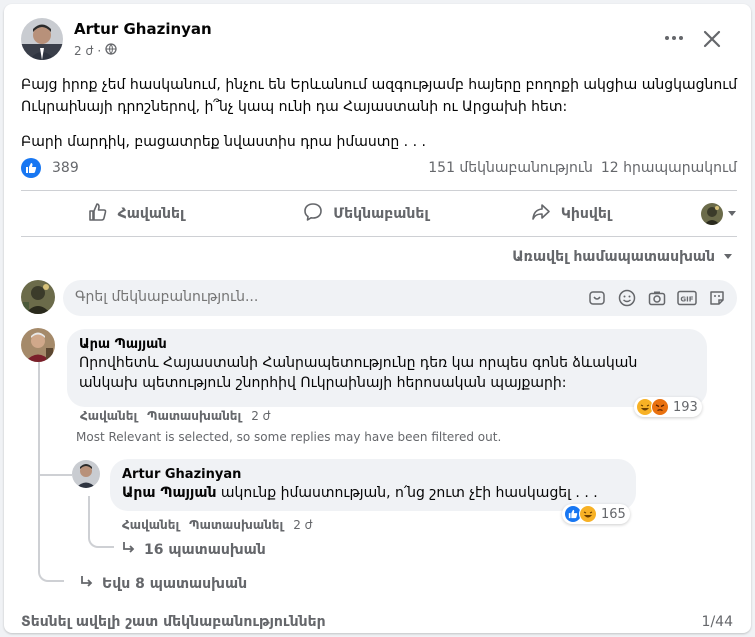 The image size is (755, 637). Describe the element at coordinates (108, 416) in the screenshot. I see `comment-like-link: Հավանել` at that location.